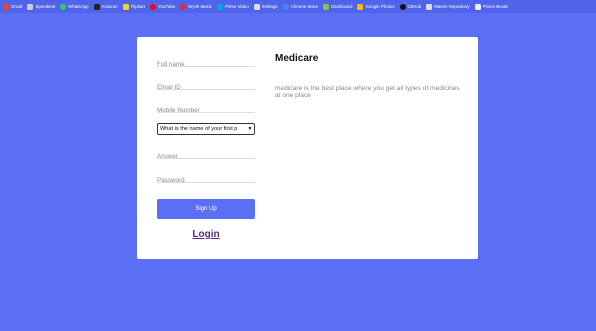  What do you see at coordinates (414, 6) in the screenshot?
I see `bookmark-label: GitHub` at bounding box center [414, 6].